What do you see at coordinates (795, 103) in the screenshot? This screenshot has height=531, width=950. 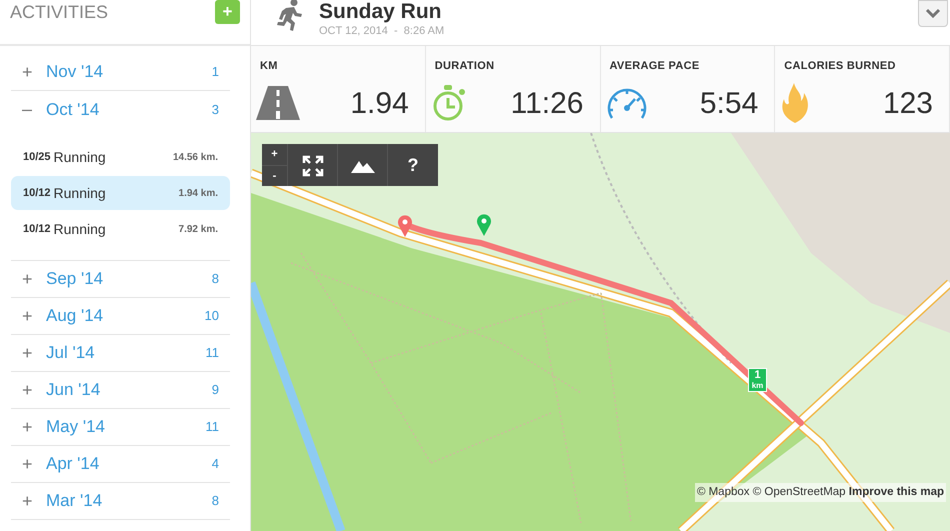 I see `flame-icon` at bounding box center [795, 103].